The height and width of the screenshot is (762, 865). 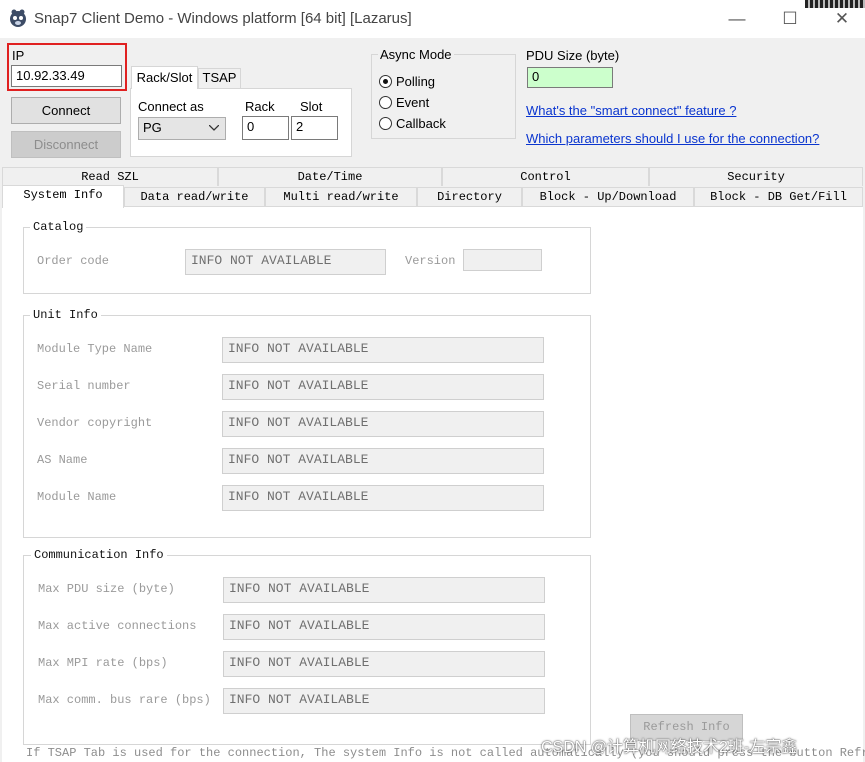 What do you see at coordinates (95, 349) in the screenshot?
I see `module-type-name-label: Module Type Name` at bounding box center [95, 349].